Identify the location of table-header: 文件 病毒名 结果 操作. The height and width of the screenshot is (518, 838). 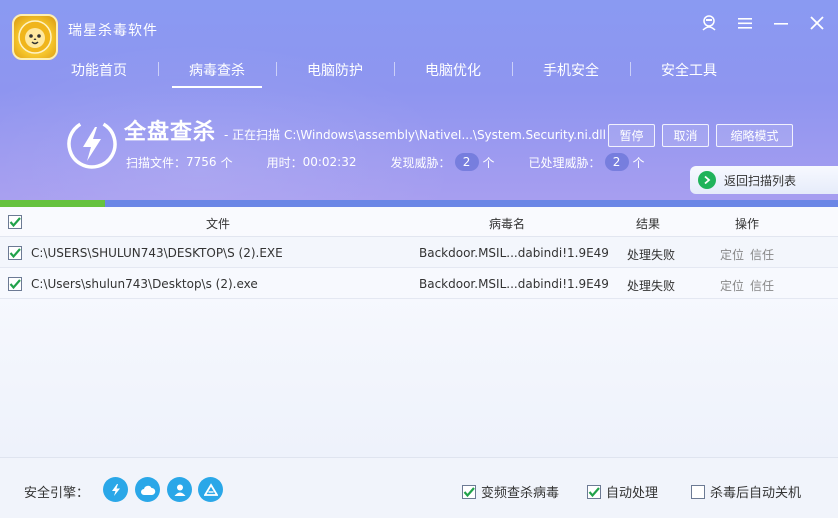
(419, 222).